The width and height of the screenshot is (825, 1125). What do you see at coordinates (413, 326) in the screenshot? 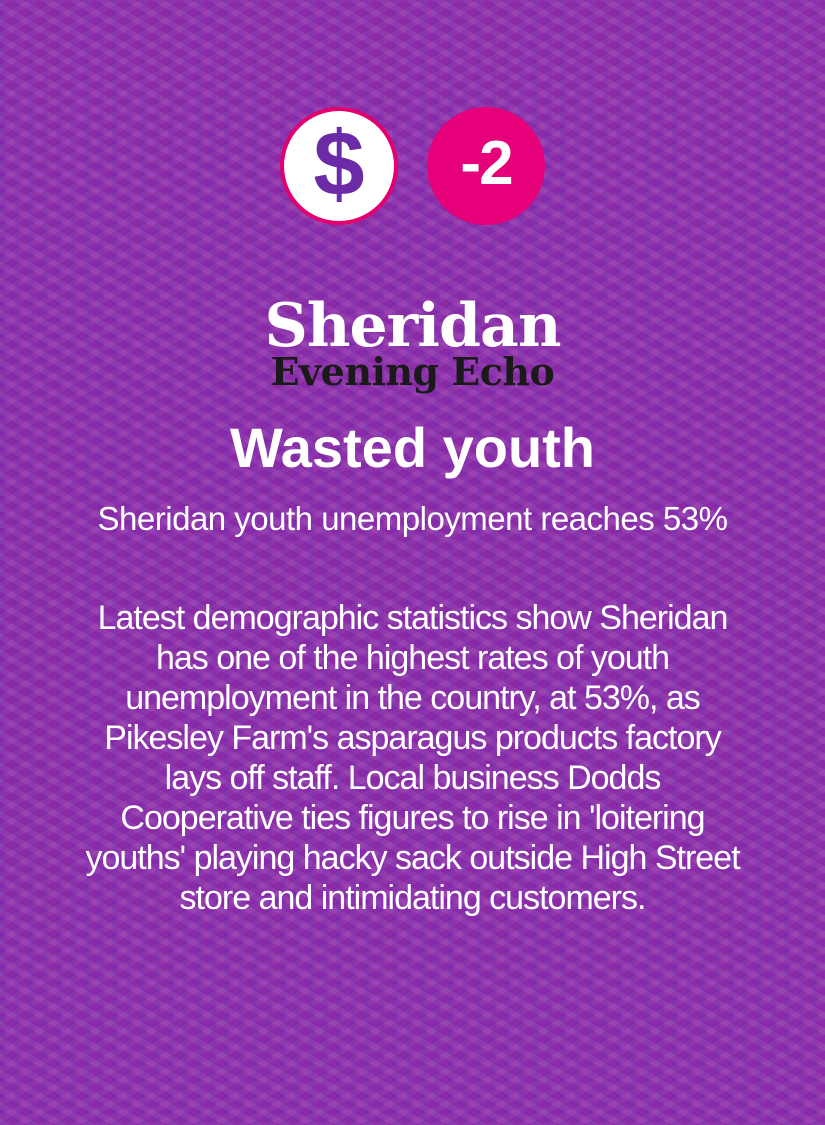
I see `masthead-title: Sheridan` at bounding box center [413, 326].